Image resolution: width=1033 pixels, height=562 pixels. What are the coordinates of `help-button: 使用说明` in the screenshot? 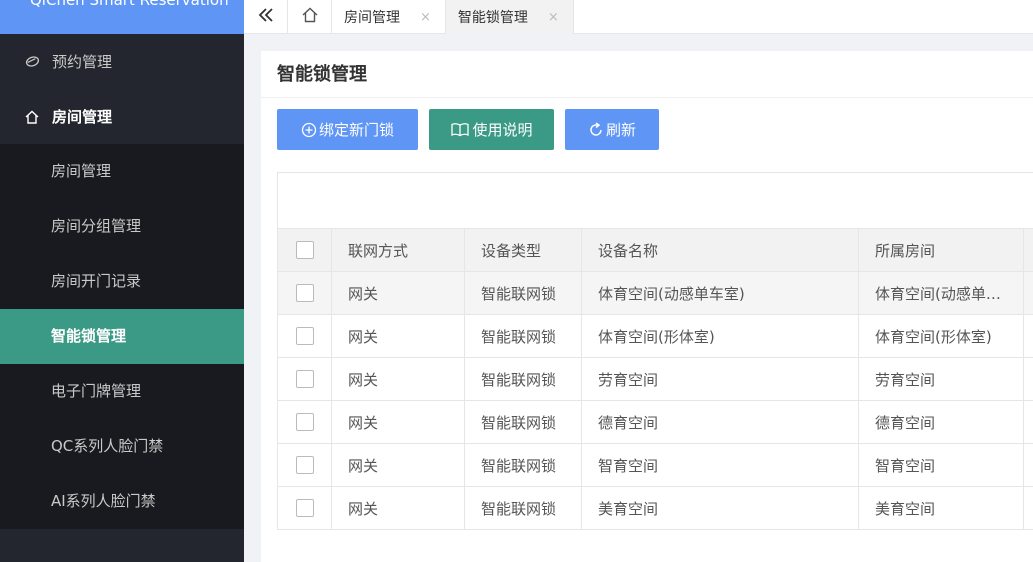 It's located at (491, 129).